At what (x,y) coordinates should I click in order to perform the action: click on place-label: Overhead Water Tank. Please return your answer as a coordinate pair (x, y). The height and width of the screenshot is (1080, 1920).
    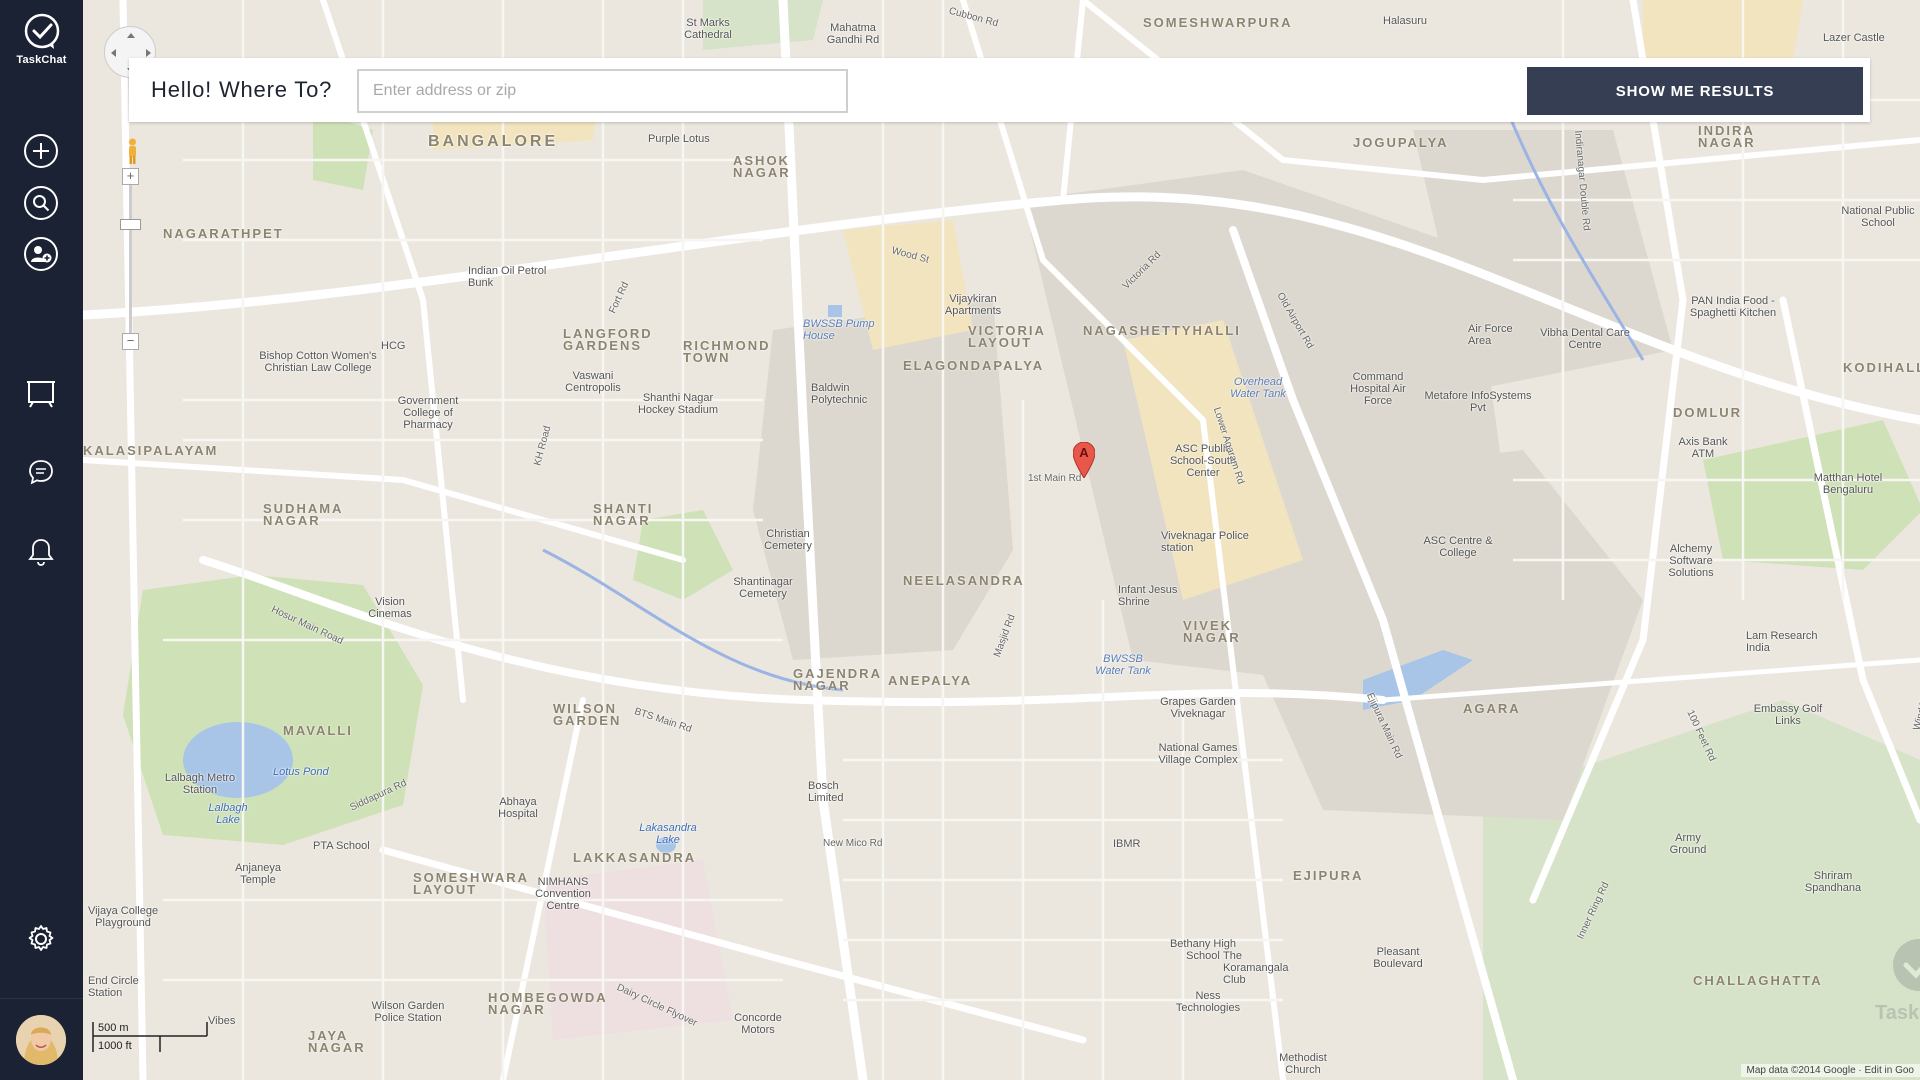
    Looking at the image, I should click on (1258, 388).